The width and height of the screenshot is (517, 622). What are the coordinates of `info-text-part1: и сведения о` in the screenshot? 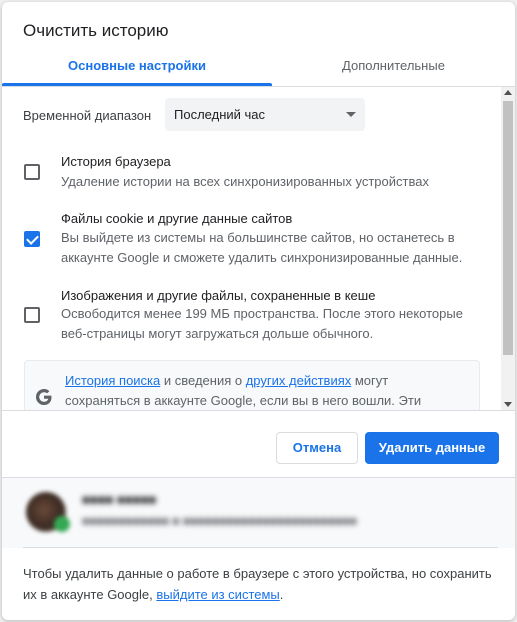 It's located at (203, 380).